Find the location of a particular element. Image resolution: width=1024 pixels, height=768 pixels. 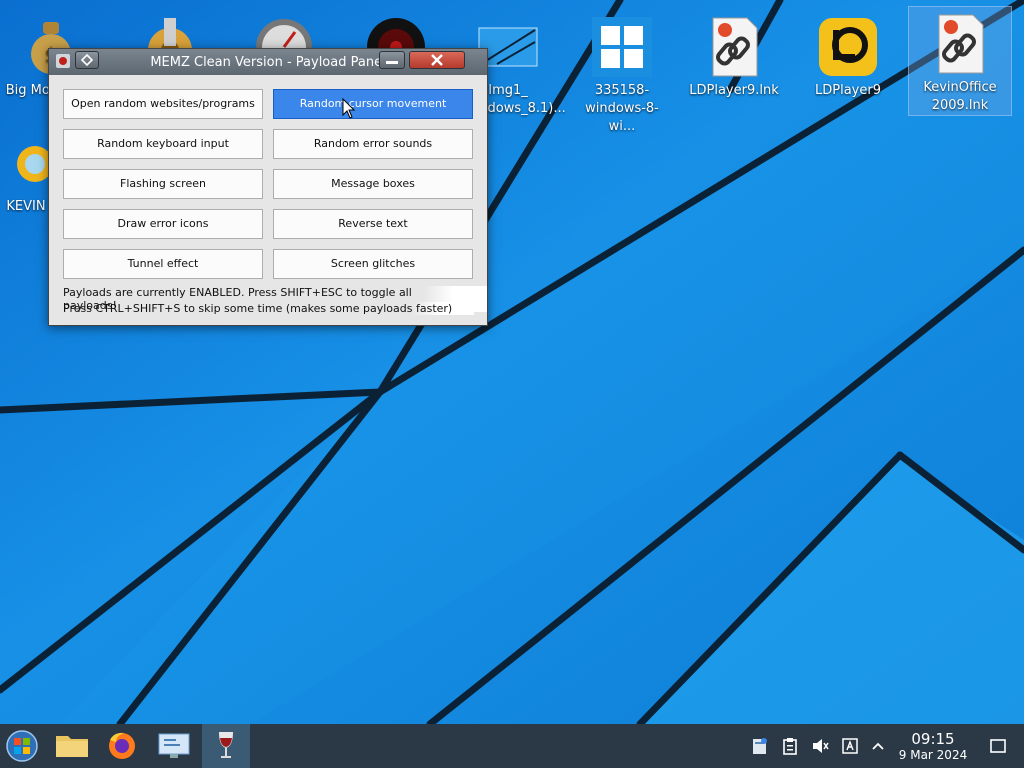

clock-date: 9 Mar 2024 is located at coordinates (933, 755).